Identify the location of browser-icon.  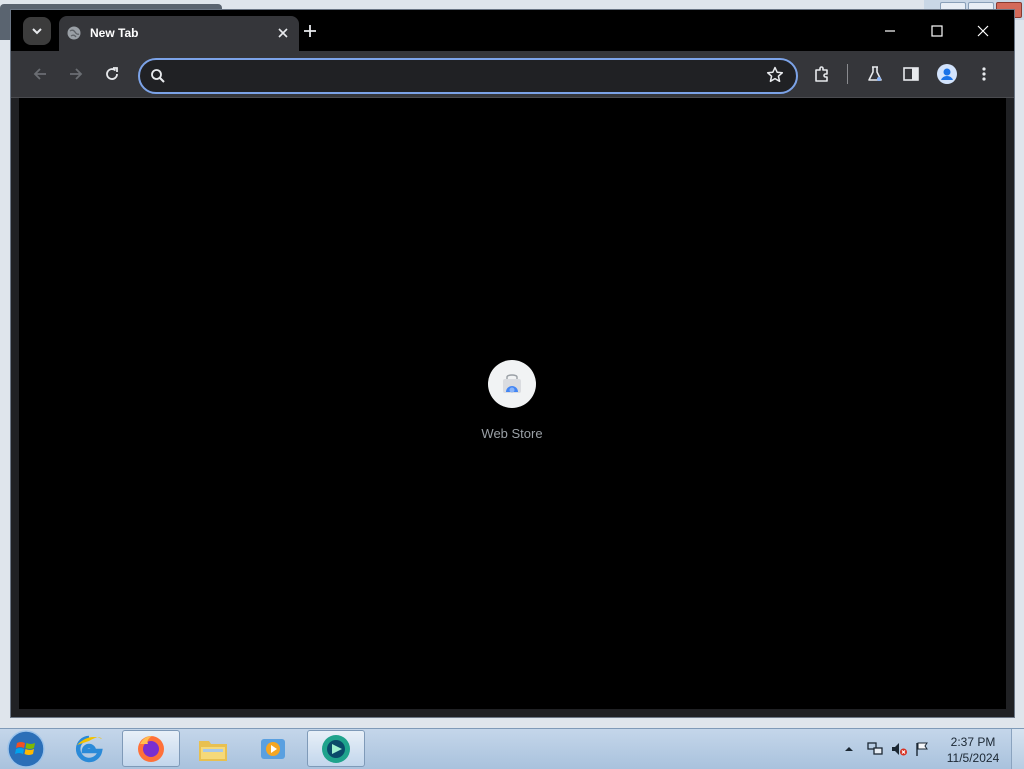
(336, 748).